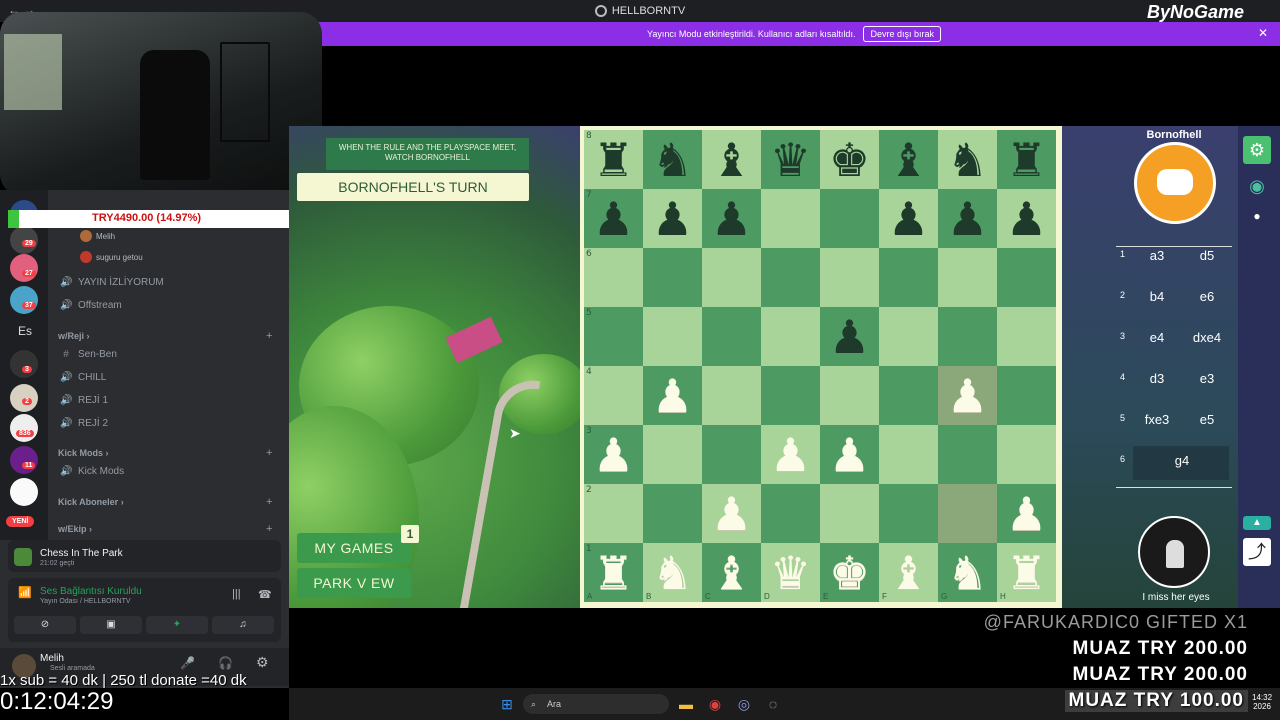  I want to click on voice-channel: 🔊 REJİ 2, so click(84, 423).